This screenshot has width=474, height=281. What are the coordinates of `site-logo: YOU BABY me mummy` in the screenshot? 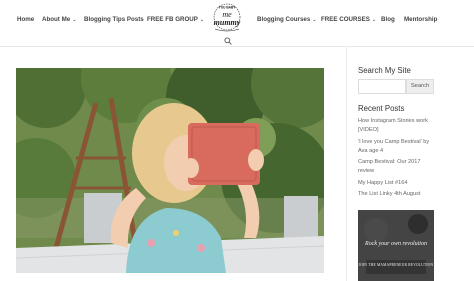 It's located at (227, 19).